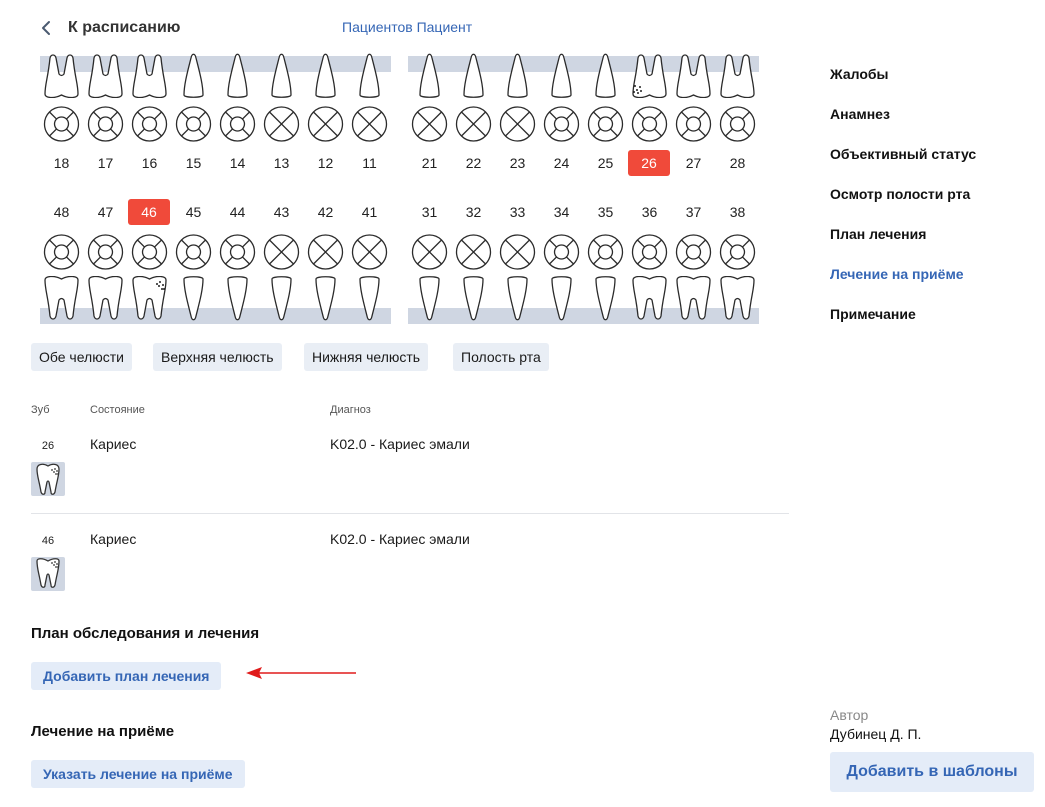 This screenshot has height=807, width=1045. What do you see at coordinates (429, 163) in the screenshot?
I see `tooth-number: 21` at bounding box center [429, 163].